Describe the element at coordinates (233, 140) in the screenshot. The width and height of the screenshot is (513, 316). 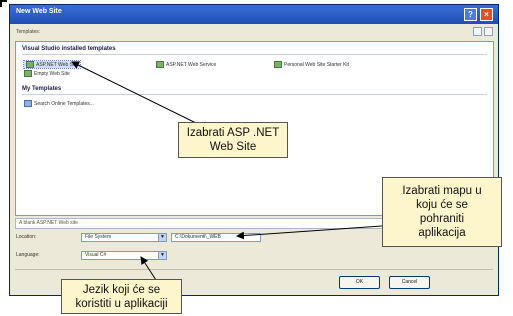
I see `callout-choose-website: Izabrati ASP .NET Web Site` at that location.